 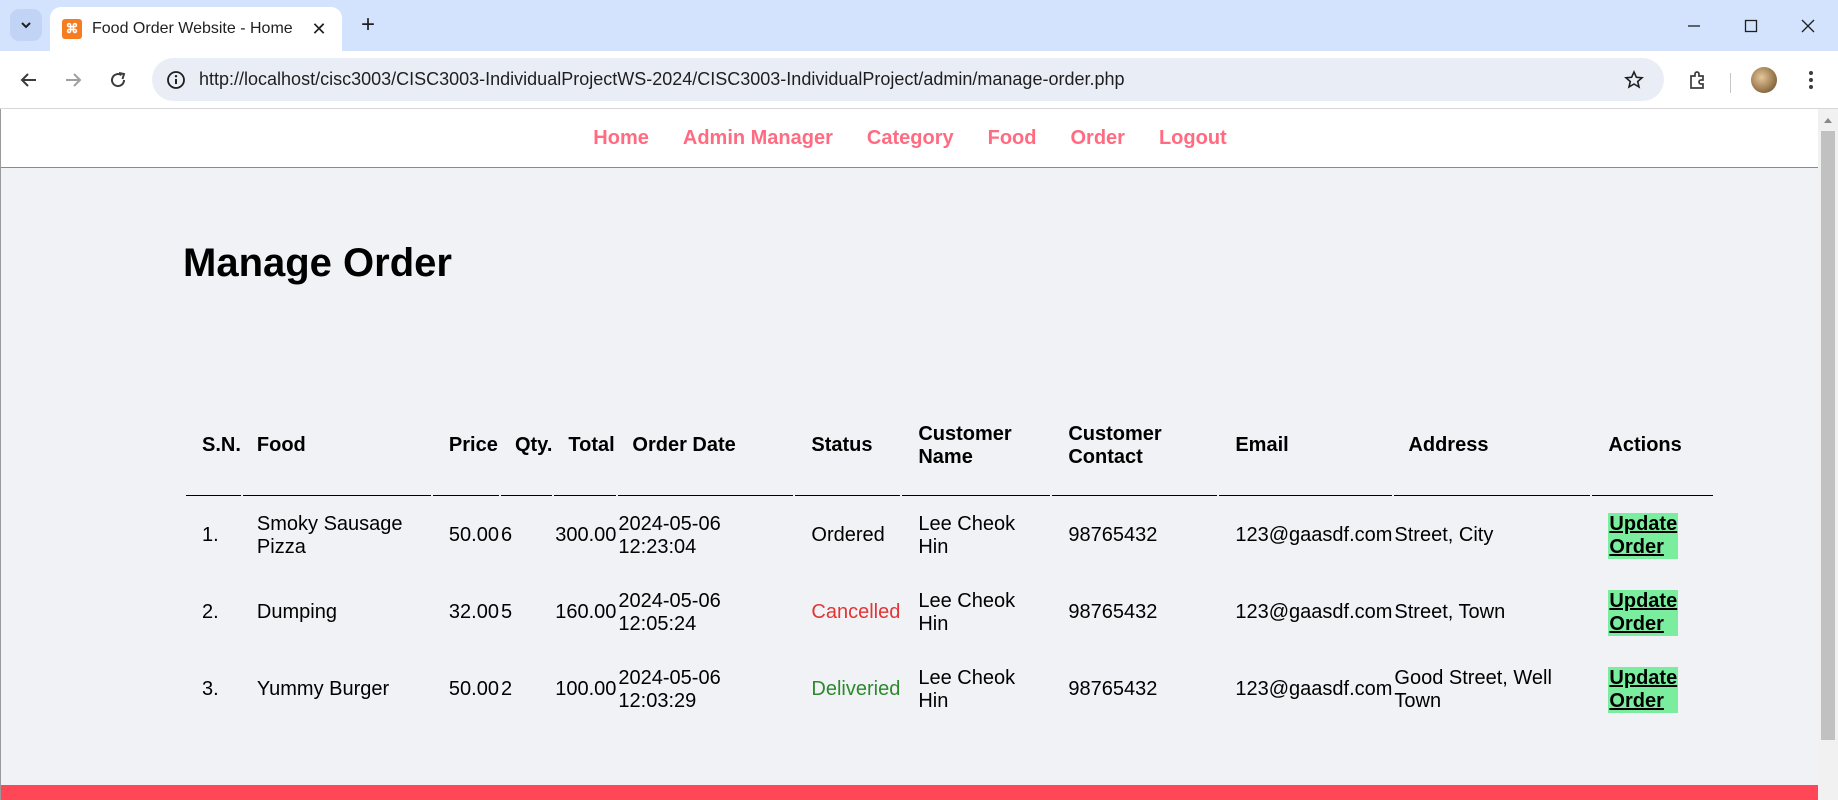 What do you see at coordinates (1634, 80) in the screenshot?
I see `star-icon` at bounding box center [1634, 80].